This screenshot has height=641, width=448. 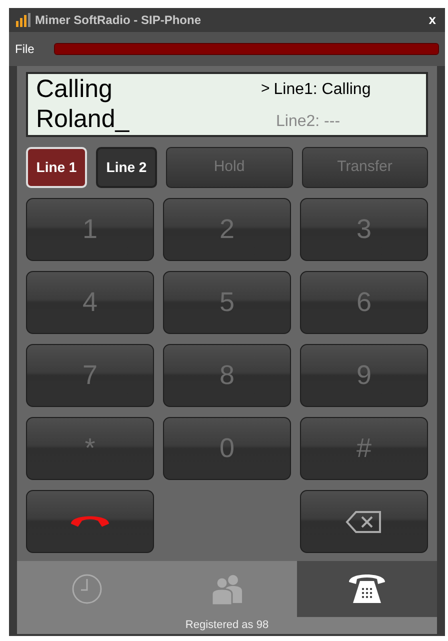 What do you see at coordinates (24, 49) in the screenshot?
I see `menu-item: File` at bounding box center [24, 49].